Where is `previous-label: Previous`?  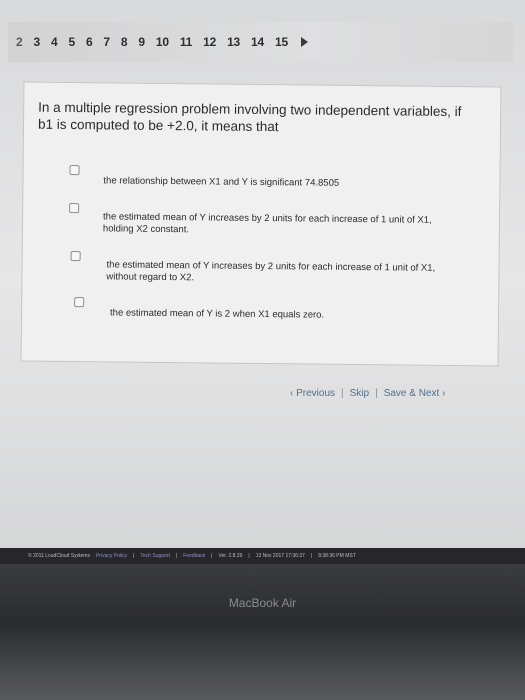
previous-label: Previous is located at coordinates (316, 393).